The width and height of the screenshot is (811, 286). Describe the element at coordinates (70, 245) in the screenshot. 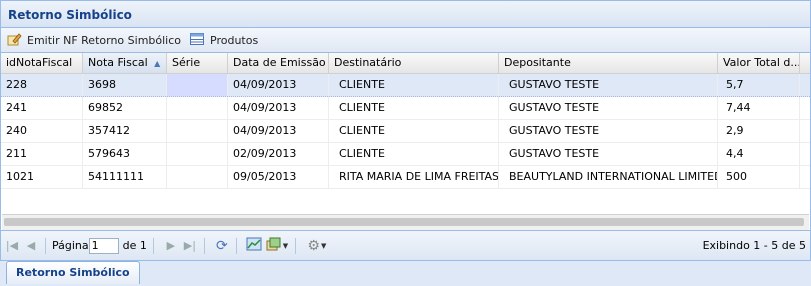

I see `page-label: Página` at that location.